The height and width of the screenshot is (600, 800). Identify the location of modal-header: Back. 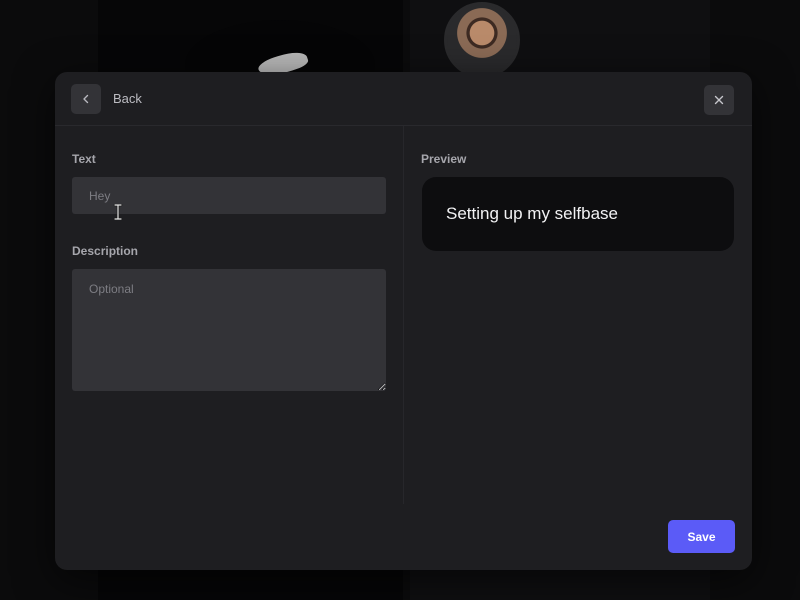
(403, 99).